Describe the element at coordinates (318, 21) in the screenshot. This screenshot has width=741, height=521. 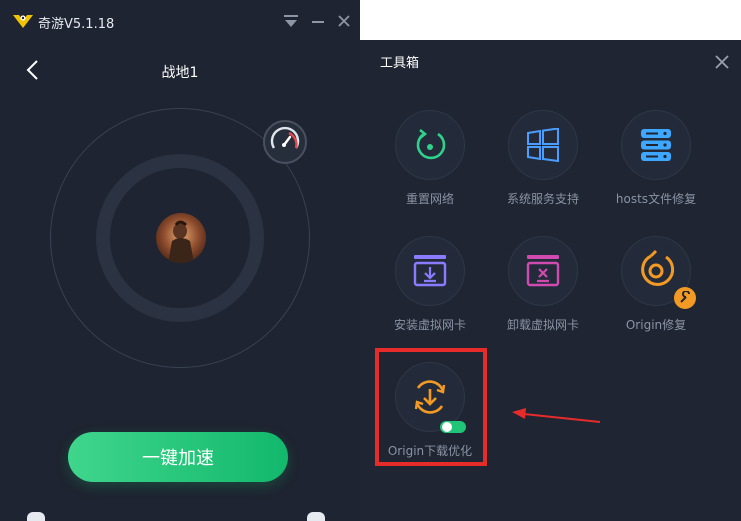
I see `minimize-icon` at that location.